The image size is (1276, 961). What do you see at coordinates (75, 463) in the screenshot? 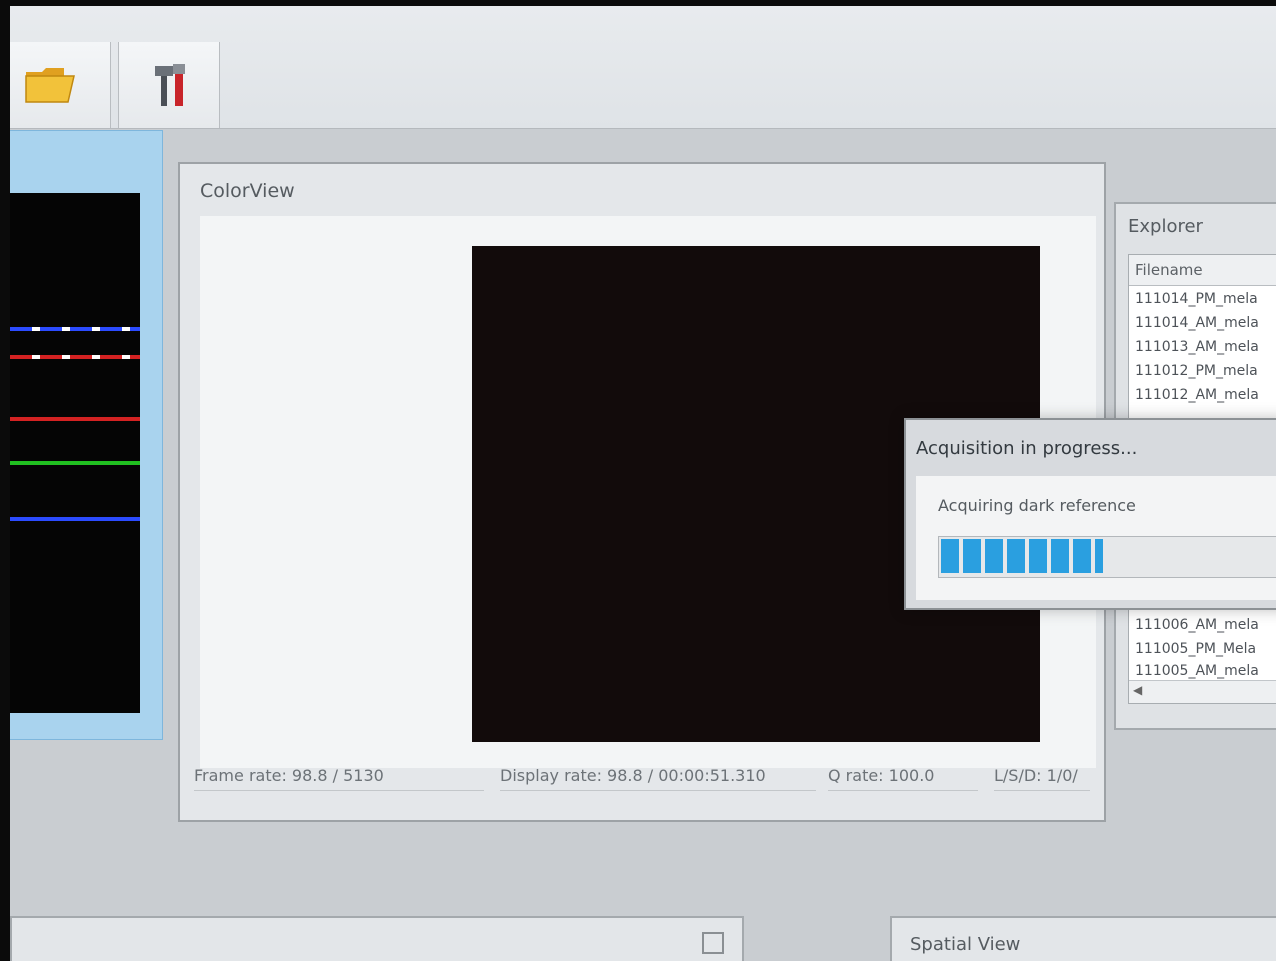
I see `spectrum-line-green` at bounding box center [75, 463].